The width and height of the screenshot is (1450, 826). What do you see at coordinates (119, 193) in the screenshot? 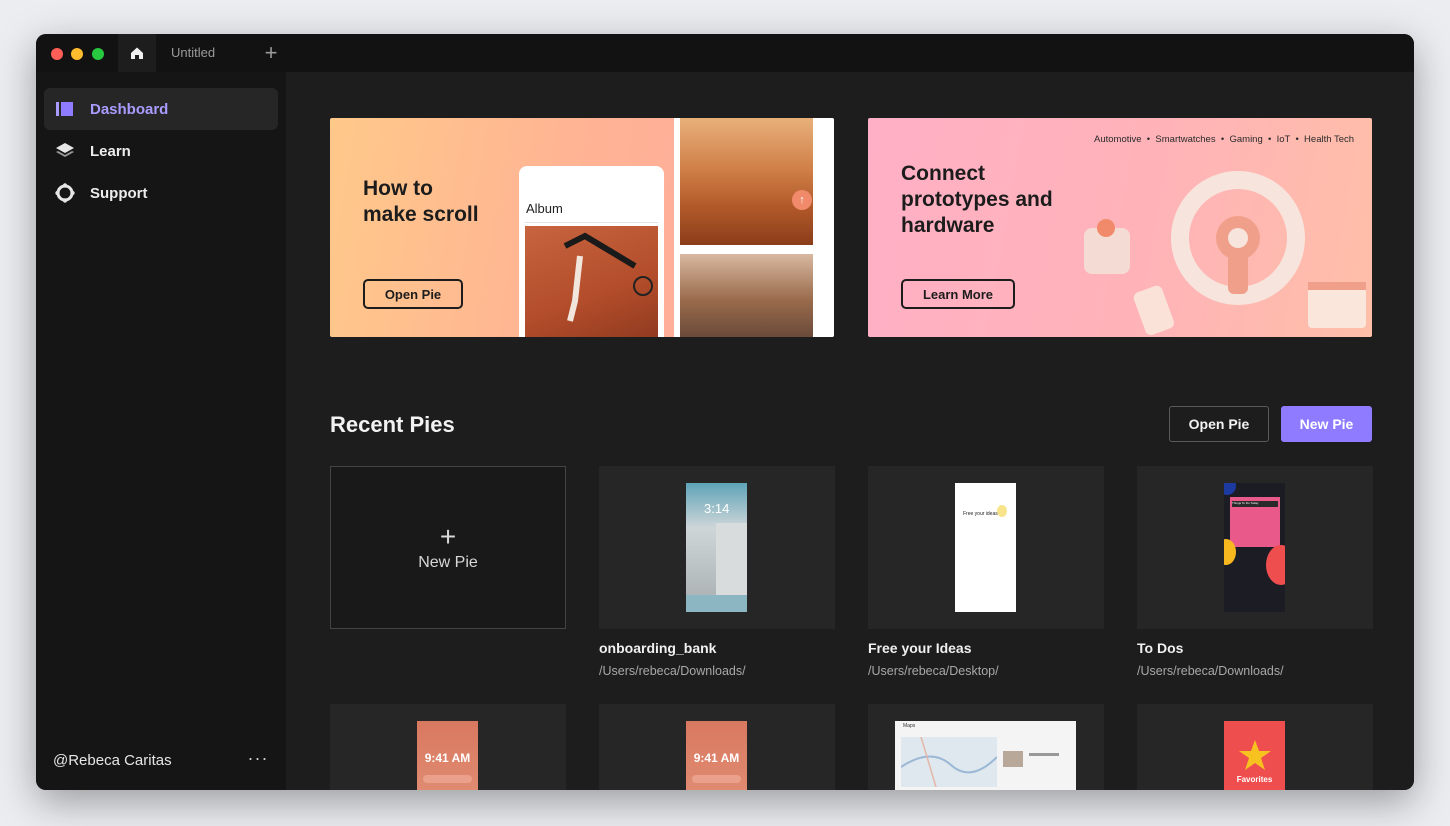
I see `sidebar-item-label: Support` at bounding box center [119, 193].